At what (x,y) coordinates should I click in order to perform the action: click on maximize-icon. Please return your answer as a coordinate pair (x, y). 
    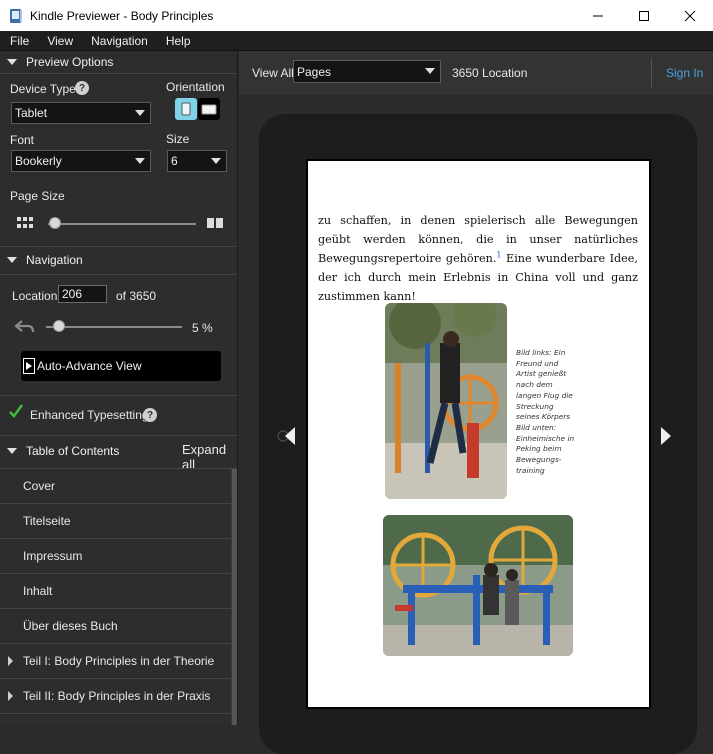
    Looking at the image, I should click on (644, 15).